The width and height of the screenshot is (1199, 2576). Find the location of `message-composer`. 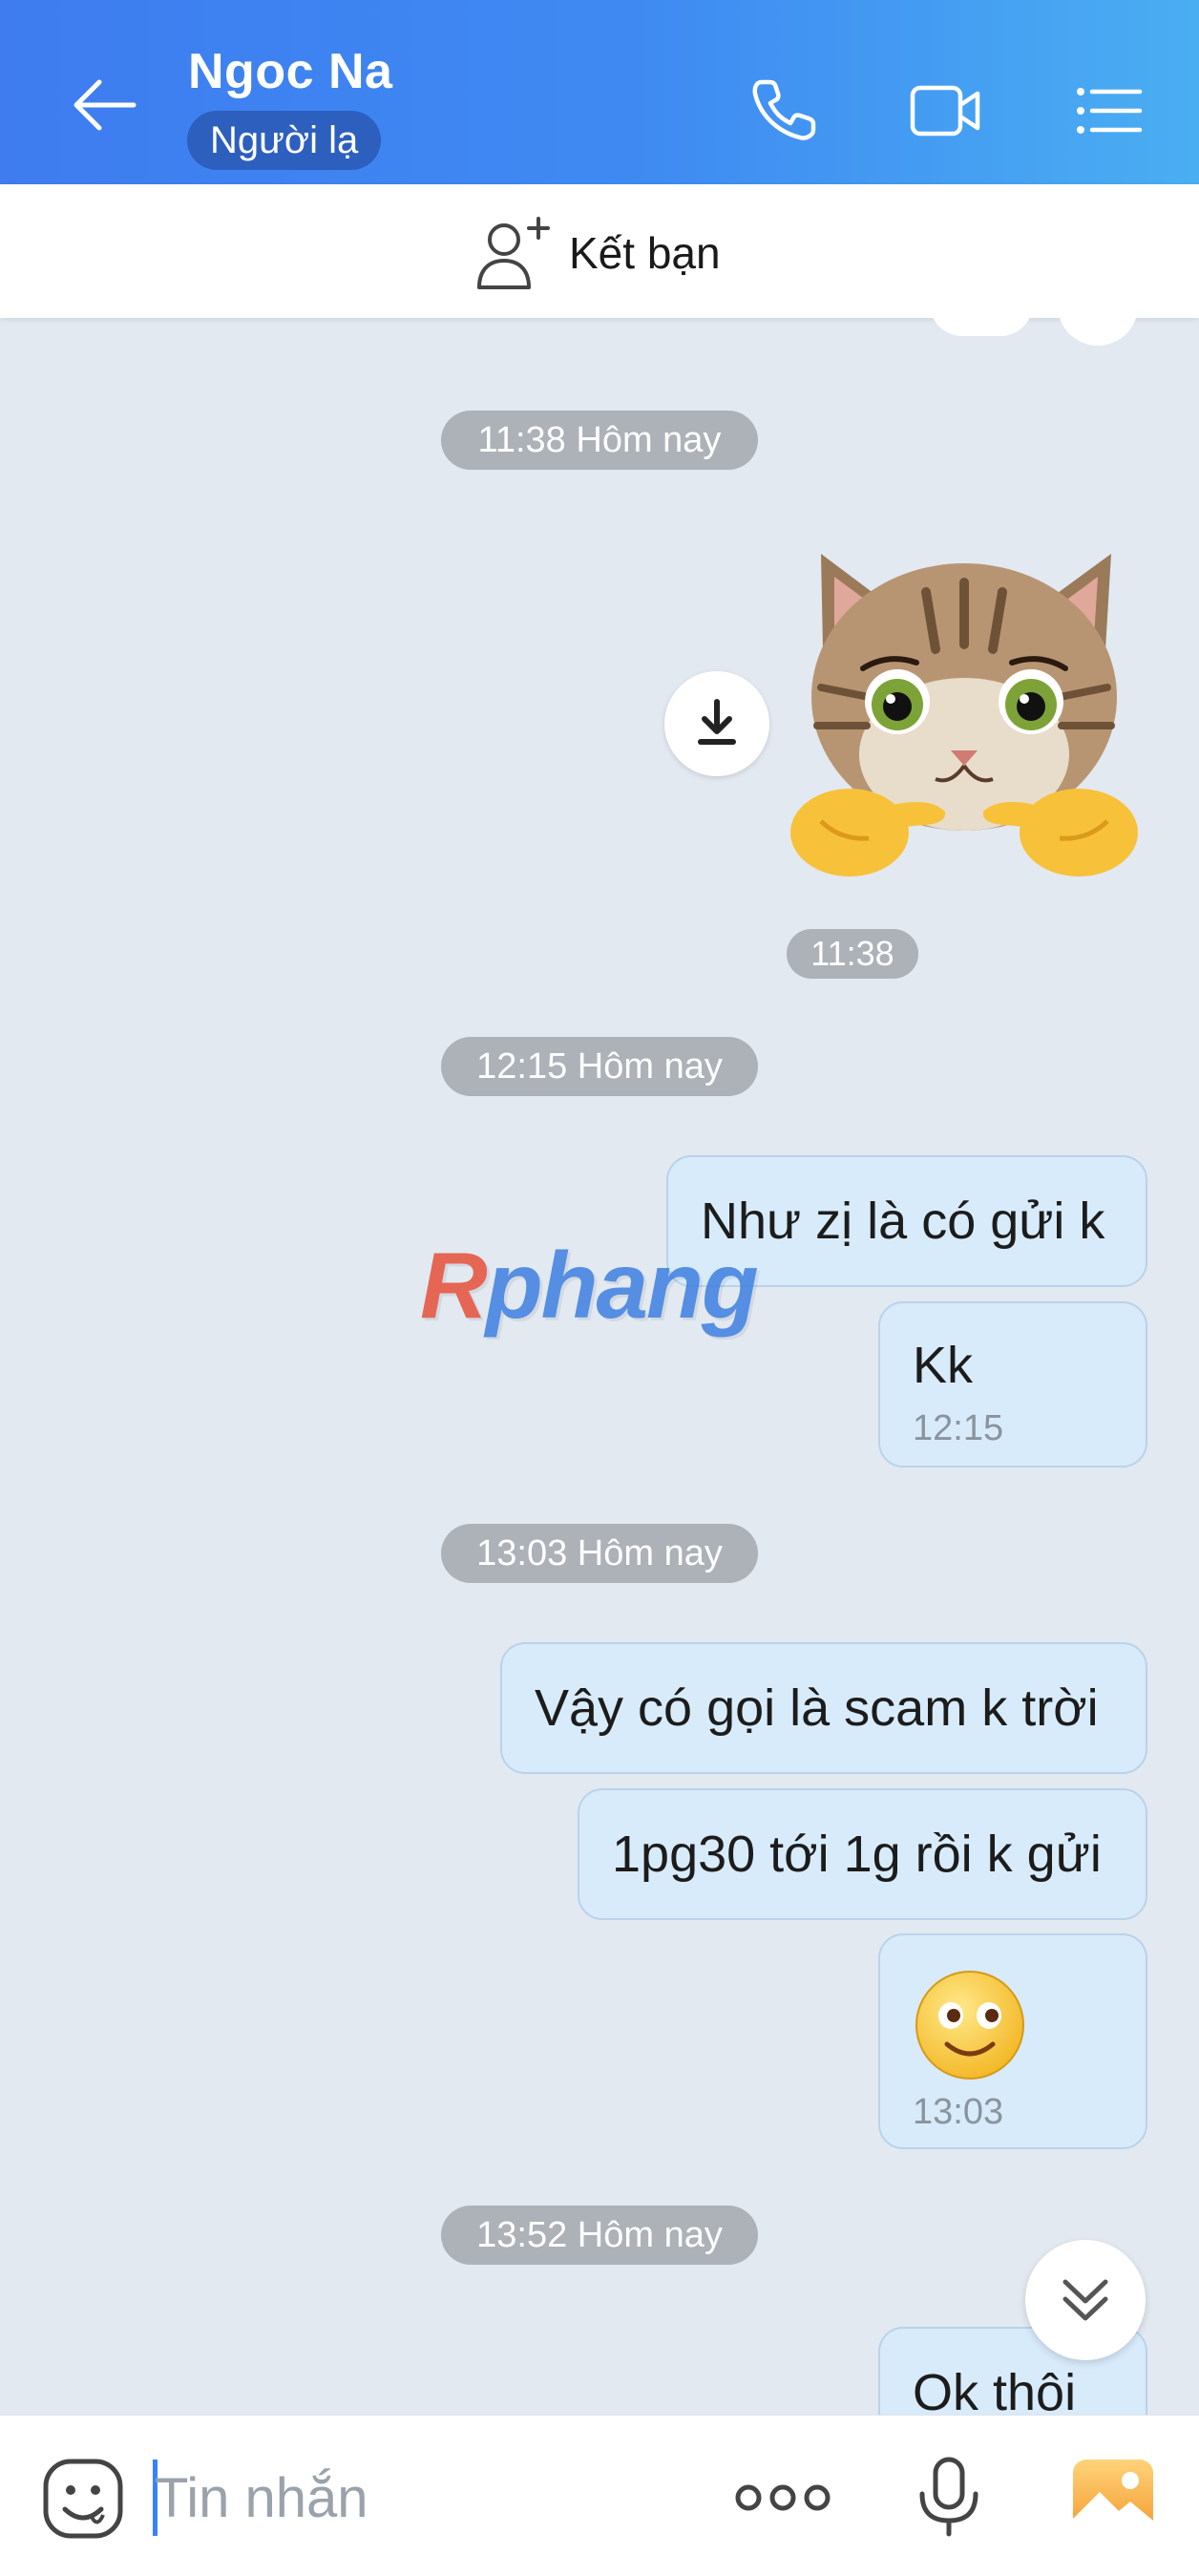

message-composer is located at coordinates (599, 2495).